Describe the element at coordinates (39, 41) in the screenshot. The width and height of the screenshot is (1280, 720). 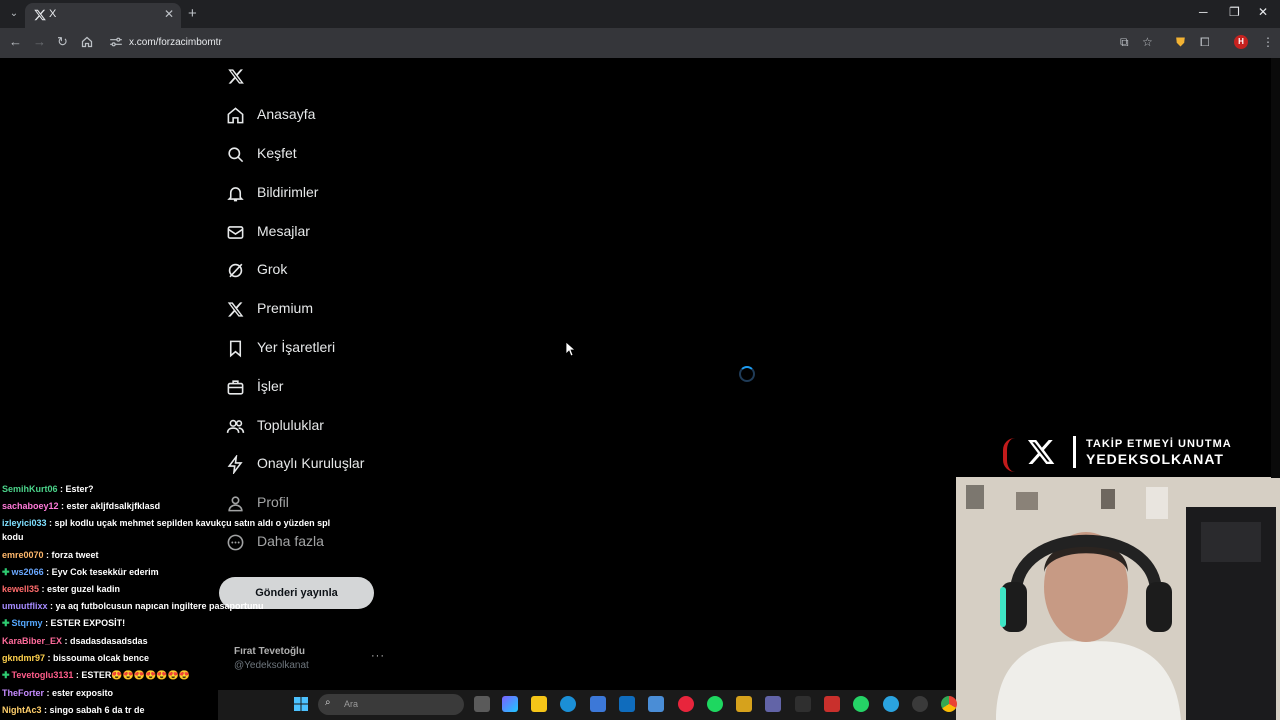
I see `forward-button: →` at that location.